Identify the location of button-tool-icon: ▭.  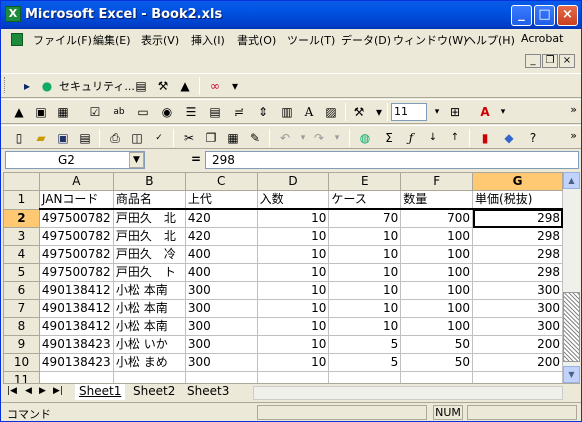
(143, 112).